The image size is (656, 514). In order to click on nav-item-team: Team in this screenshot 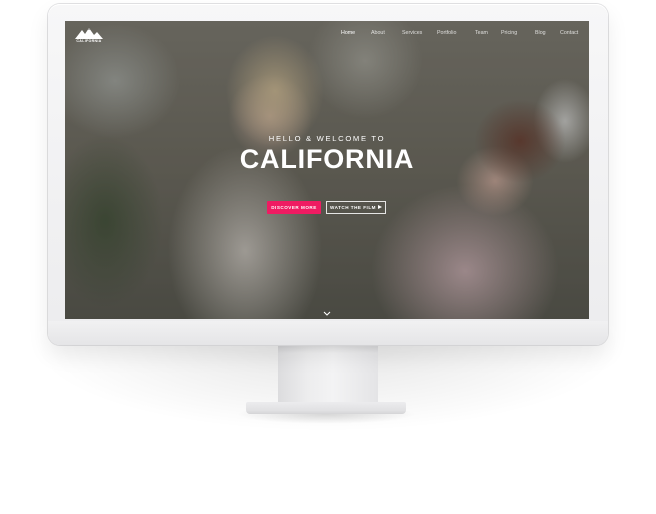, I will do `click(481, 33)`.